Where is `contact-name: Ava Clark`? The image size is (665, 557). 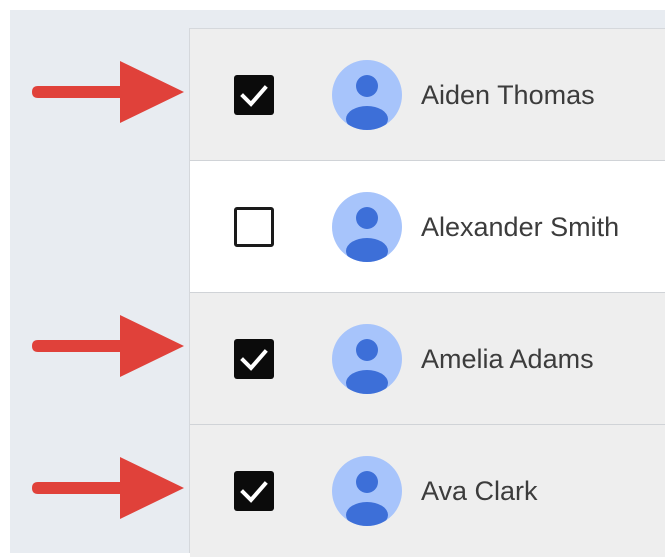 contact-name: Ava Clark is located at coordinates (479, 491).